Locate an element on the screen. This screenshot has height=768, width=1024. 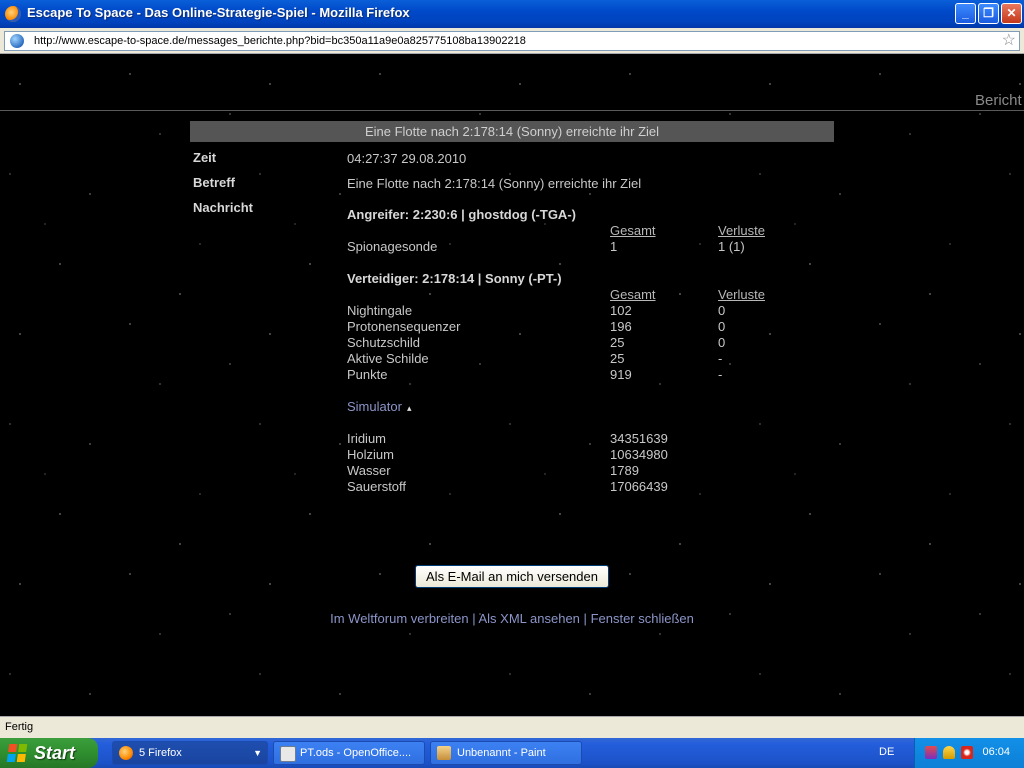
minimize-button: _ is located at coordinates (965, 13).